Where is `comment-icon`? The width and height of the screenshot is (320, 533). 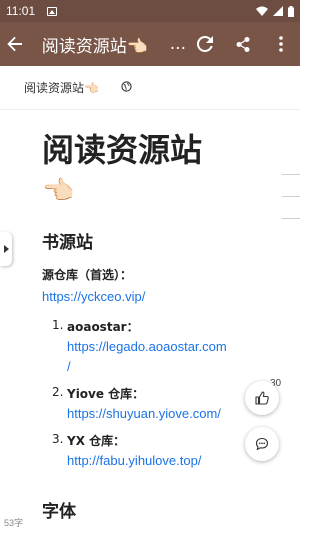
comment-icon is located at coordinates (262, 444).